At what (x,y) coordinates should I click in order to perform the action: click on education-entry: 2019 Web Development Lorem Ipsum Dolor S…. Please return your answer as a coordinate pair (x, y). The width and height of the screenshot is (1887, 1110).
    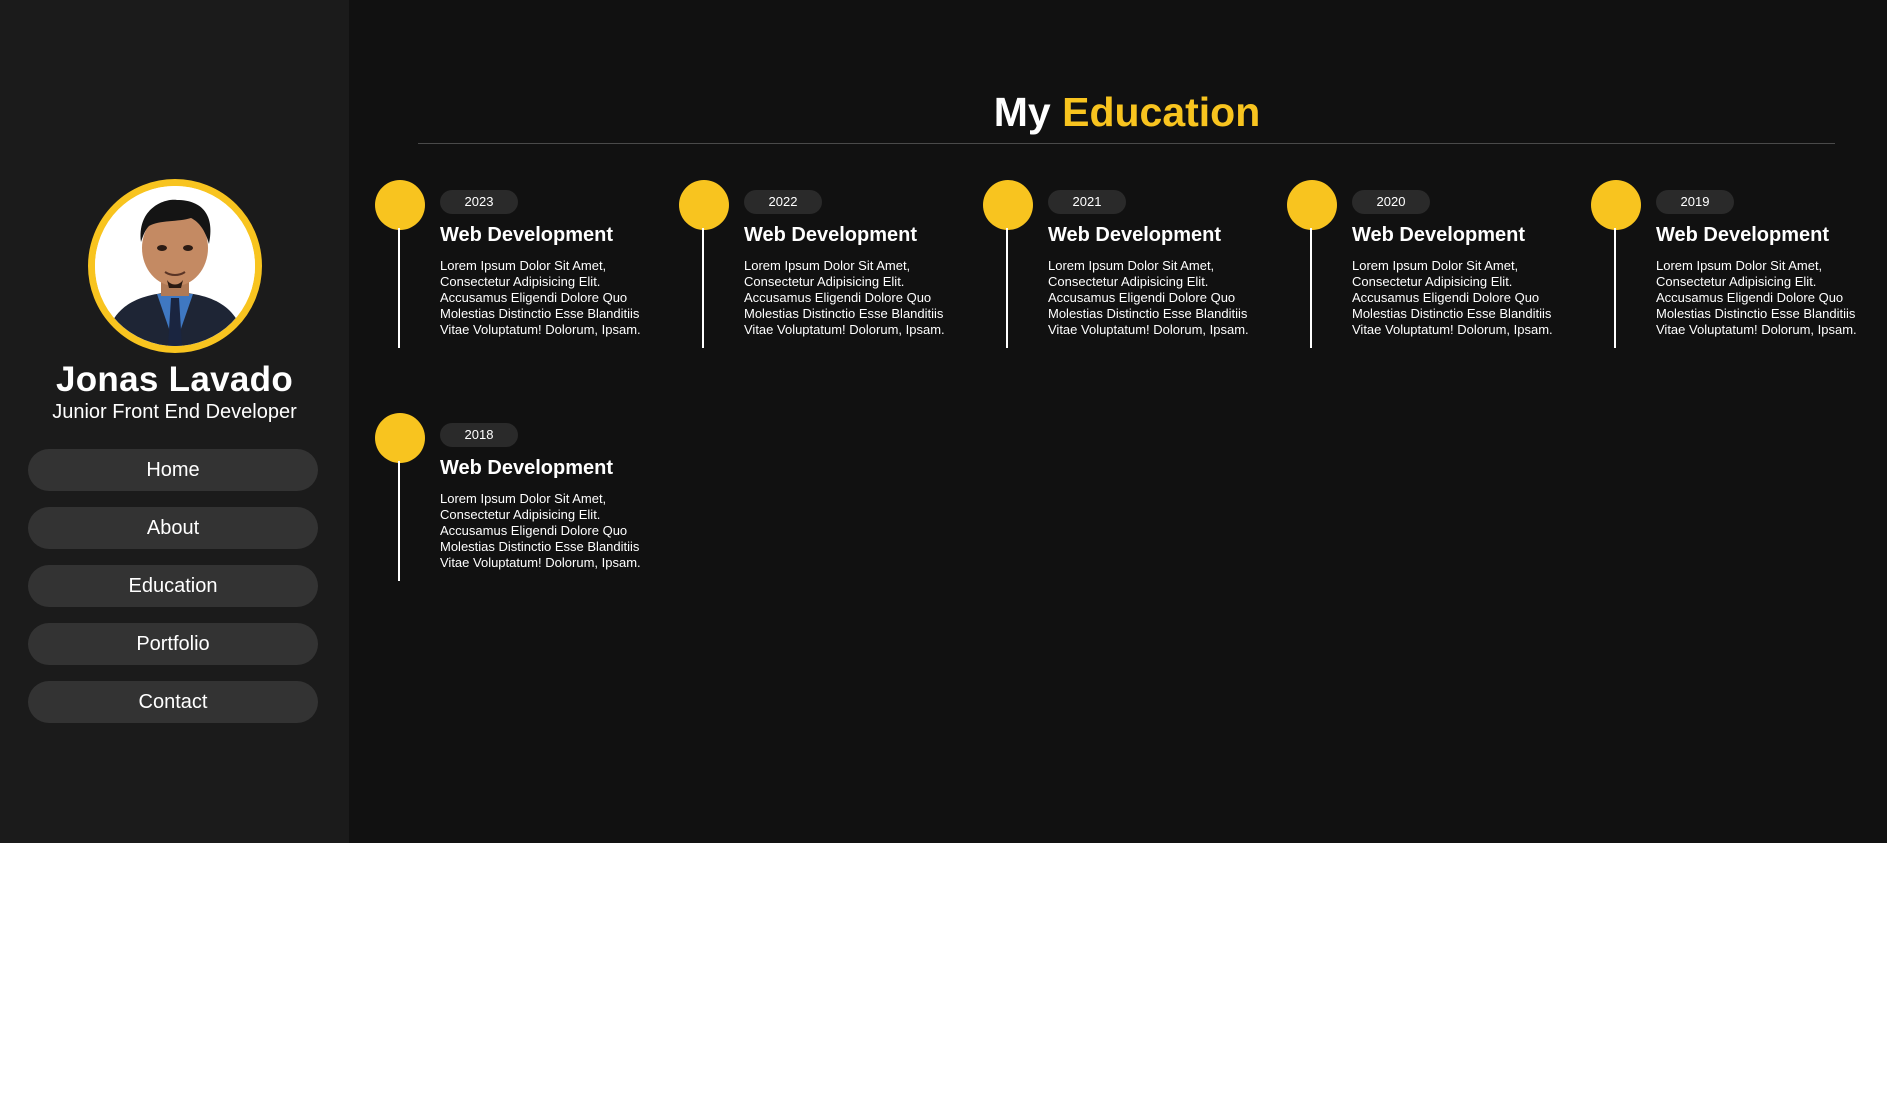
    Looking at the image, I should click on (1715, 270).